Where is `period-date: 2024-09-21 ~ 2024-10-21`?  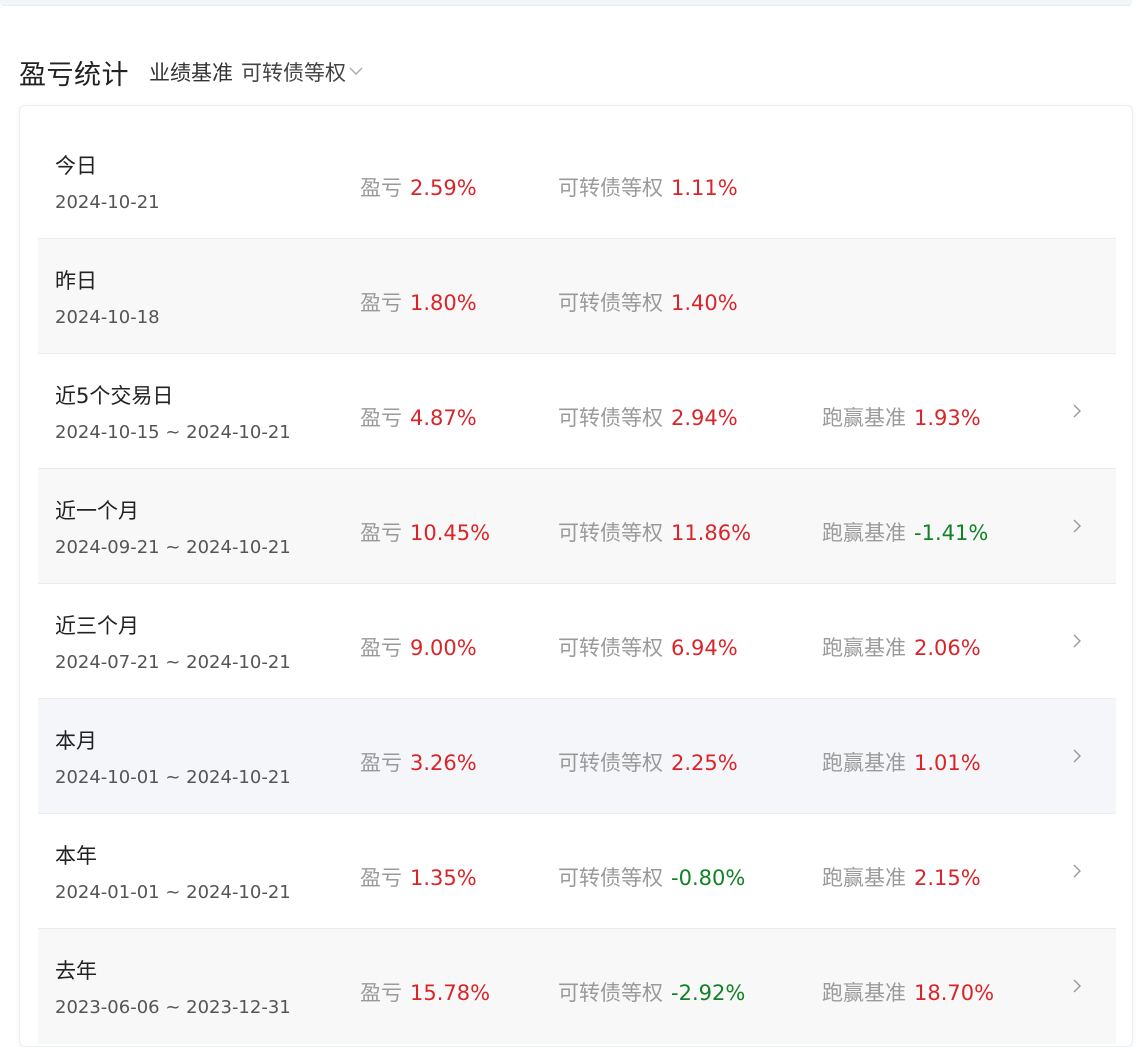
period-date: 2024-09-21 ~ 2024-10-21 is located at coordinates (173, 547).